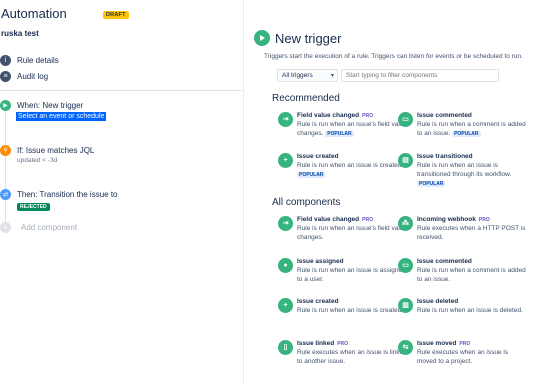 The height and width of the screenshot is (384, 556). Describe the element at coordinates (316, 343) in the screenshot. I see `component-name: Issue linked` at that location.